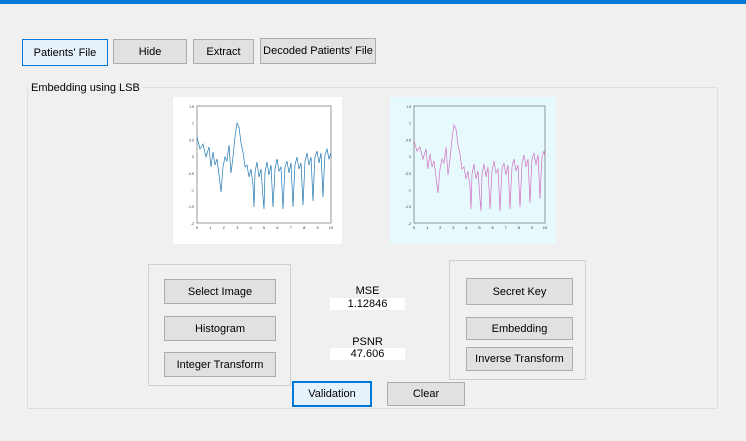  I want to click on mse-value: 1.12846, so click(367, 304).